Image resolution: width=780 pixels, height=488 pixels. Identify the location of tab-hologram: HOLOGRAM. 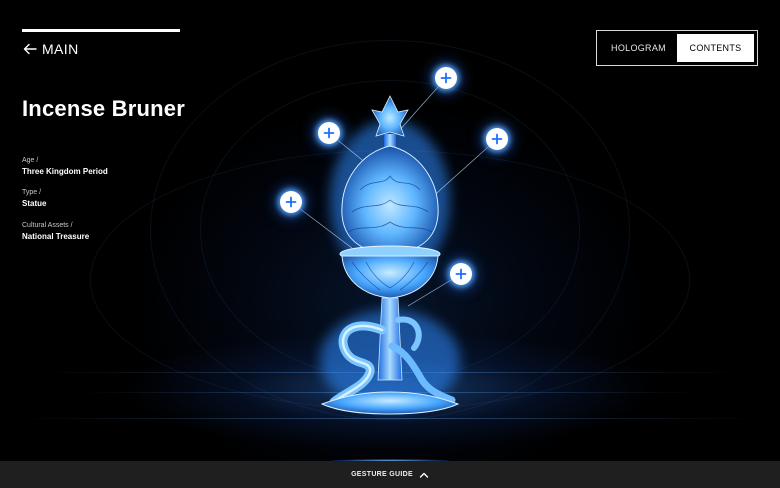
(638, 48).